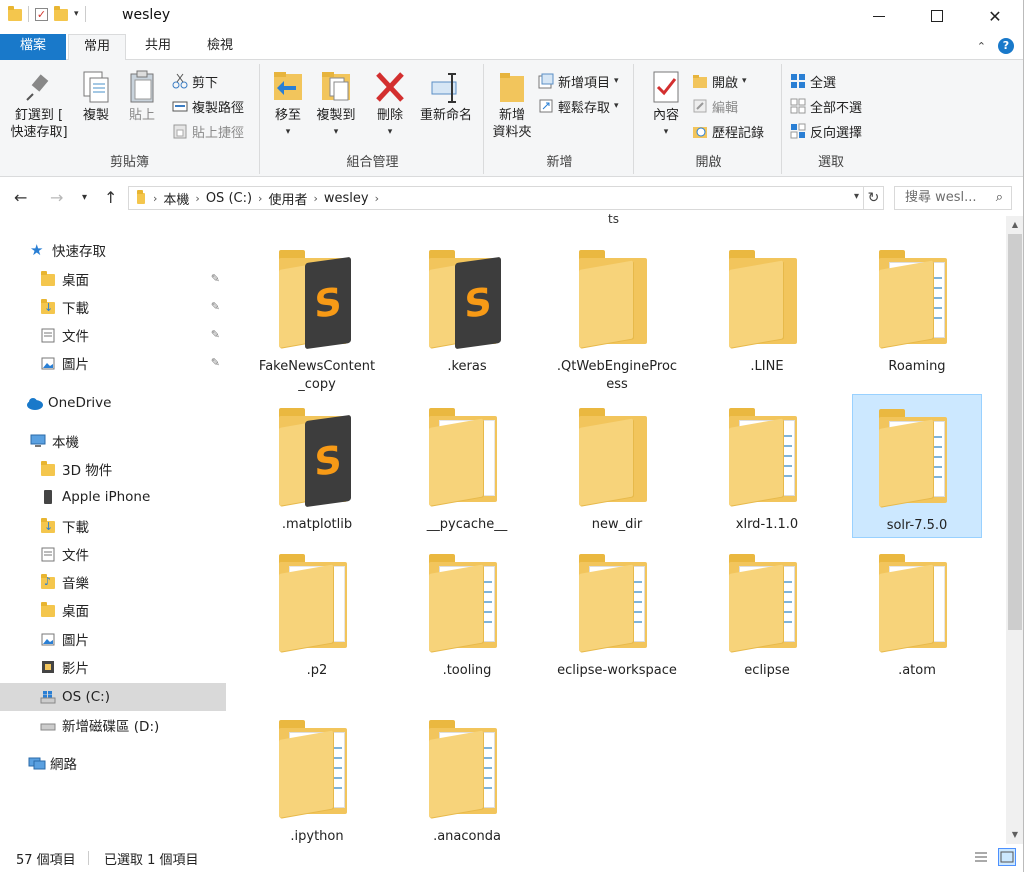  Describe the element at coordinates (317, 466) in the screenshot. I see `folder-item: S .matplotlib` at that location.